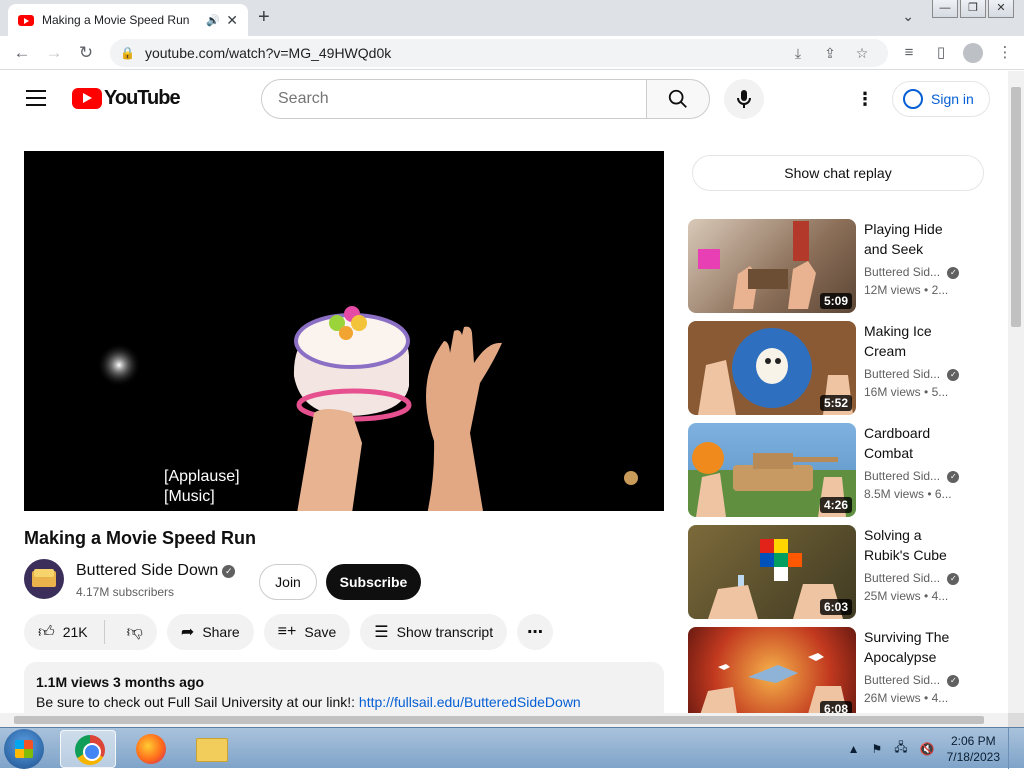 The image size is (1024, 769). What do you see at coordinates (150, 749) in the screenshot?
I see `taskbar-firefox` at bounding box center [150, 749].